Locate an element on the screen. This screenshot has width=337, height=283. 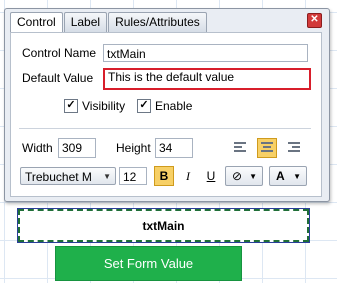
tab-label: Label is located at coordinates (85, 22).